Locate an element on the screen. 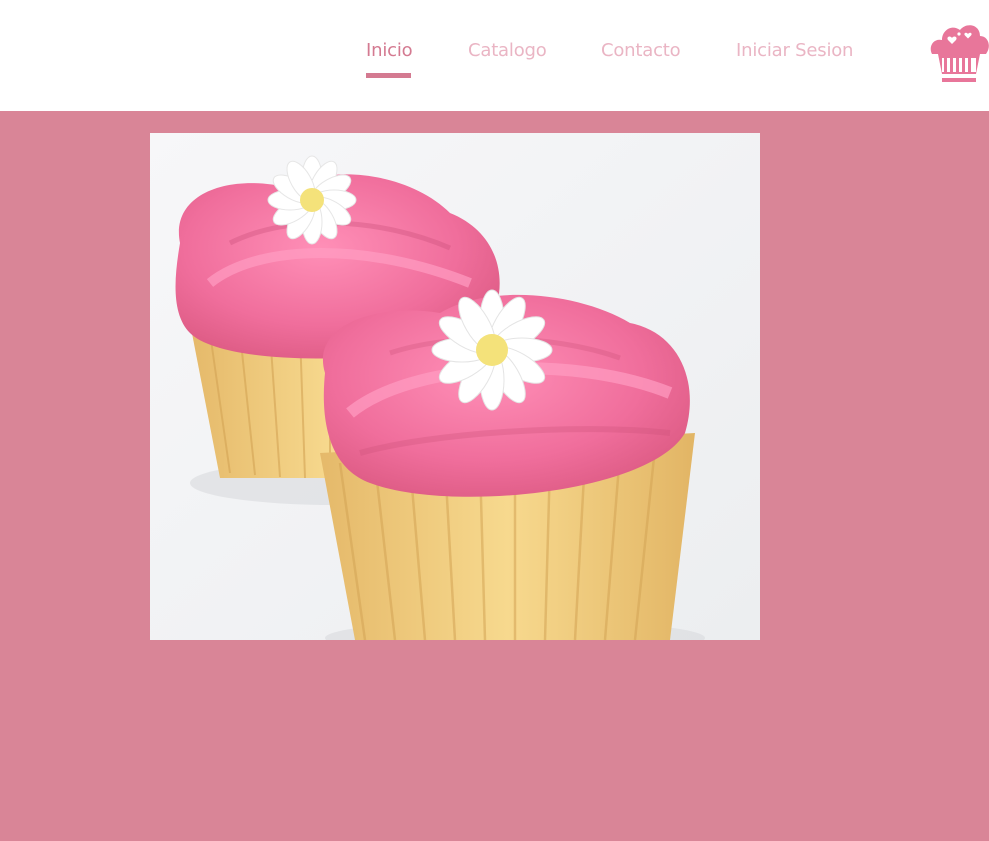  nav-link-iniciar-sesion: Iniciar Sesion is located at coordinates (794, 50).